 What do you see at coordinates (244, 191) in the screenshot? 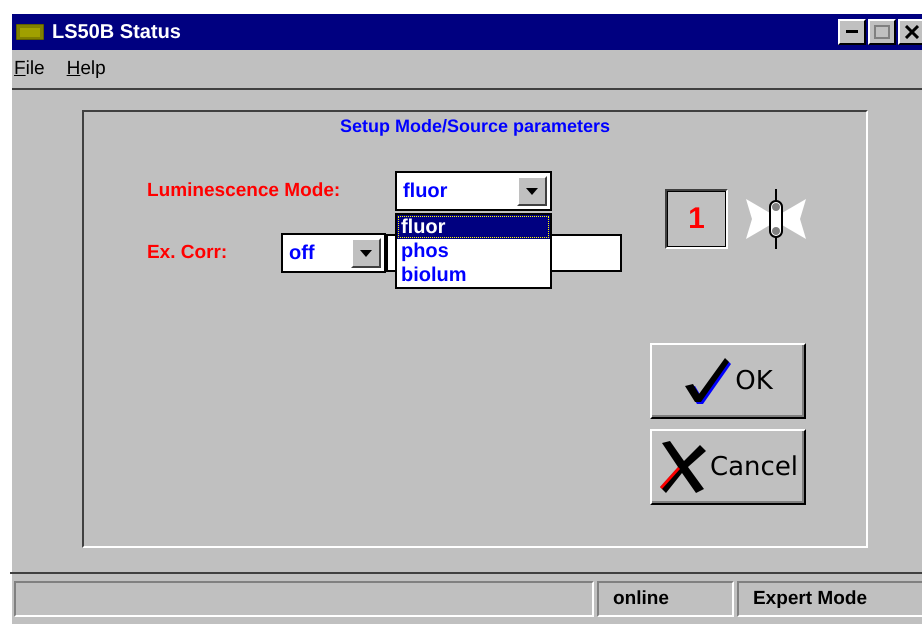
I see `field-label: Luminescence Mode:` at bounding box center [244, 191].